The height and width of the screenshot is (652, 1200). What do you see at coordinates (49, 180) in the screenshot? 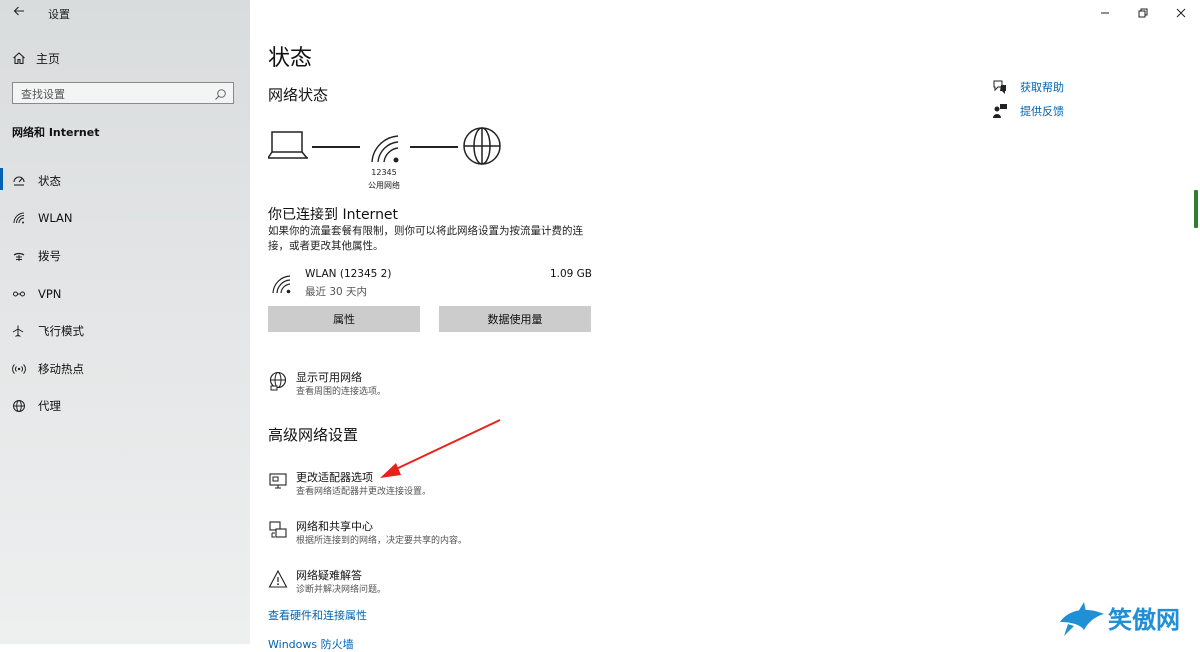
I see `sidebar-item-label: 状态` at bounding box center [49, 180].